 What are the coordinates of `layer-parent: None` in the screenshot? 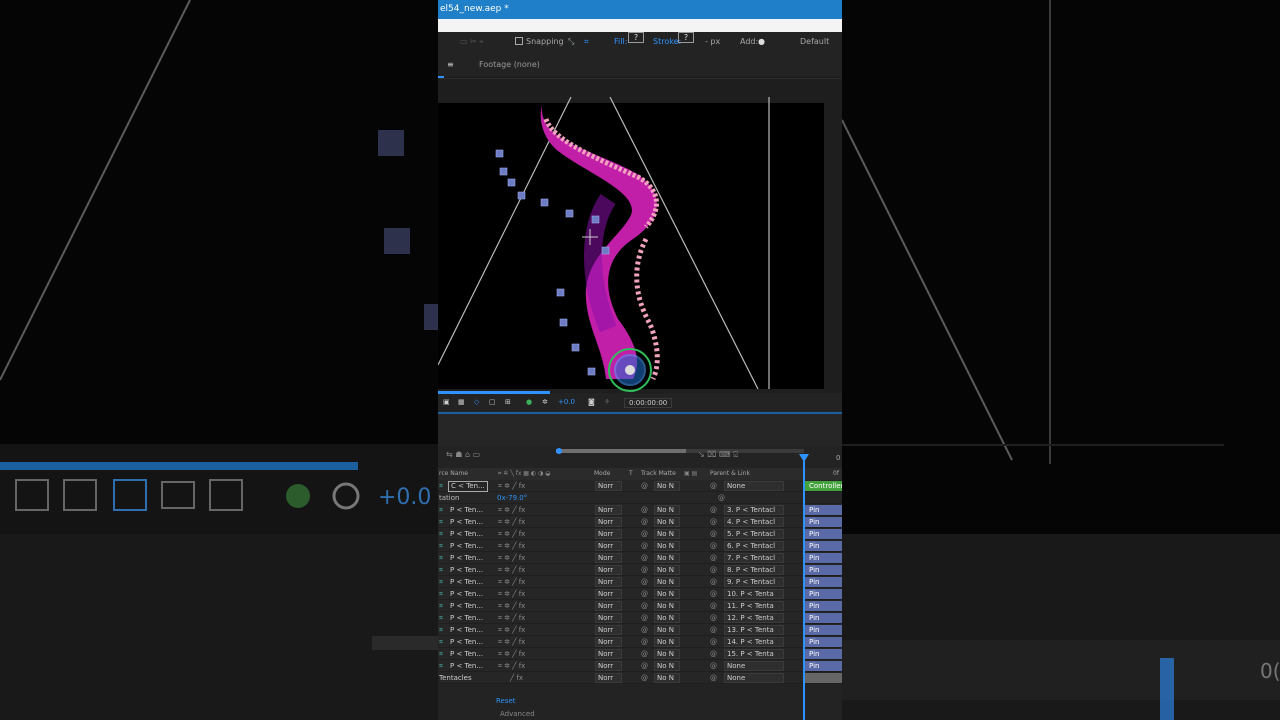 It's located at (754, 678).